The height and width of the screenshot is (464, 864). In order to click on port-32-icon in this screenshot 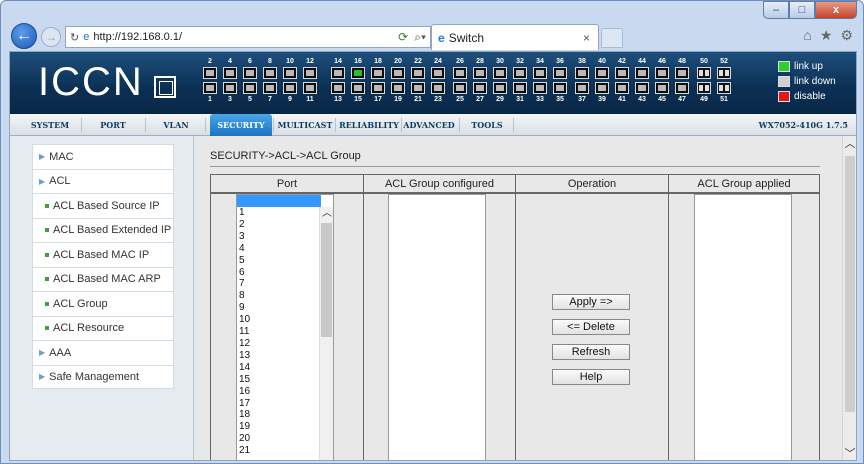, I will do `click(520, 73)`.